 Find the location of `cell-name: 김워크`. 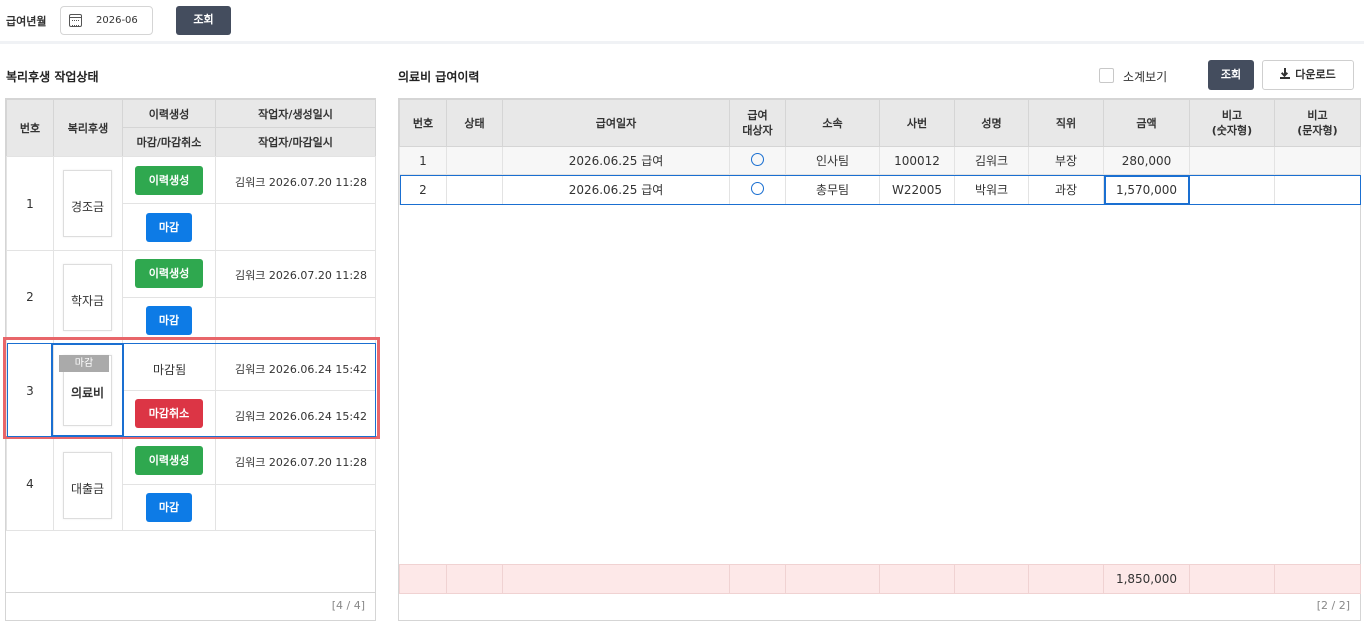

cell-name: 김워크 is located at coordinates (991, 160).